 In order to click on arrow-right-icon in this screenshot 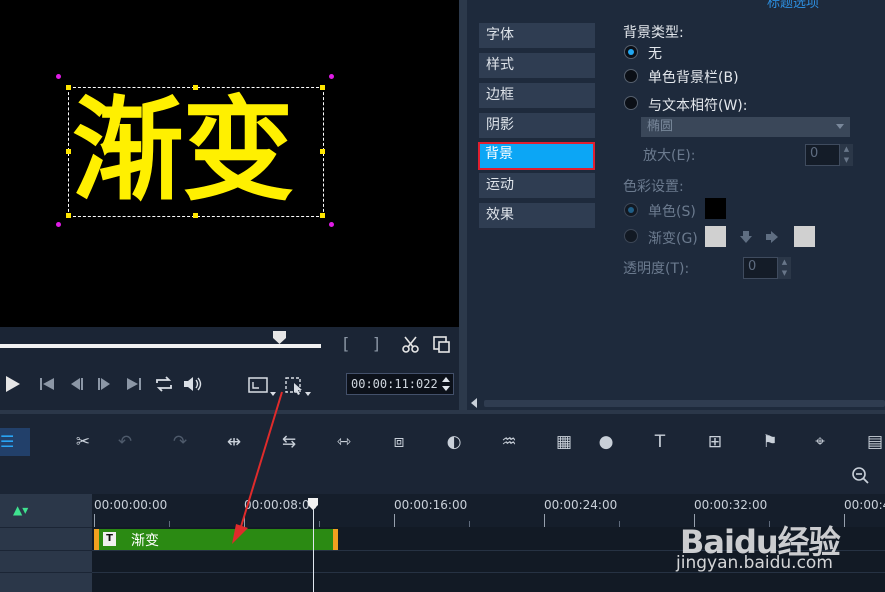, I will do `click(772, 237)`.